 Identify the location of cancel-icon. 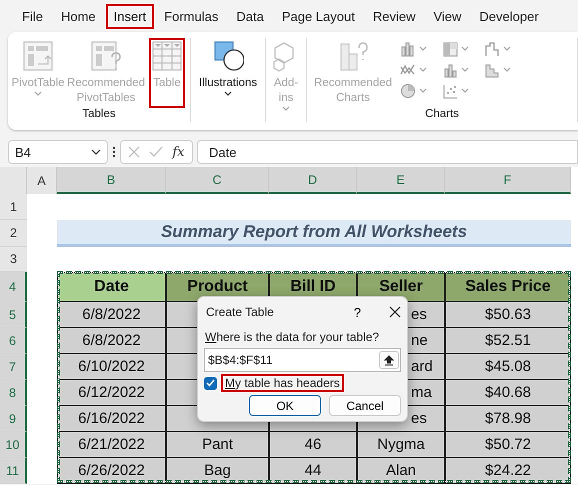
(134, 152).